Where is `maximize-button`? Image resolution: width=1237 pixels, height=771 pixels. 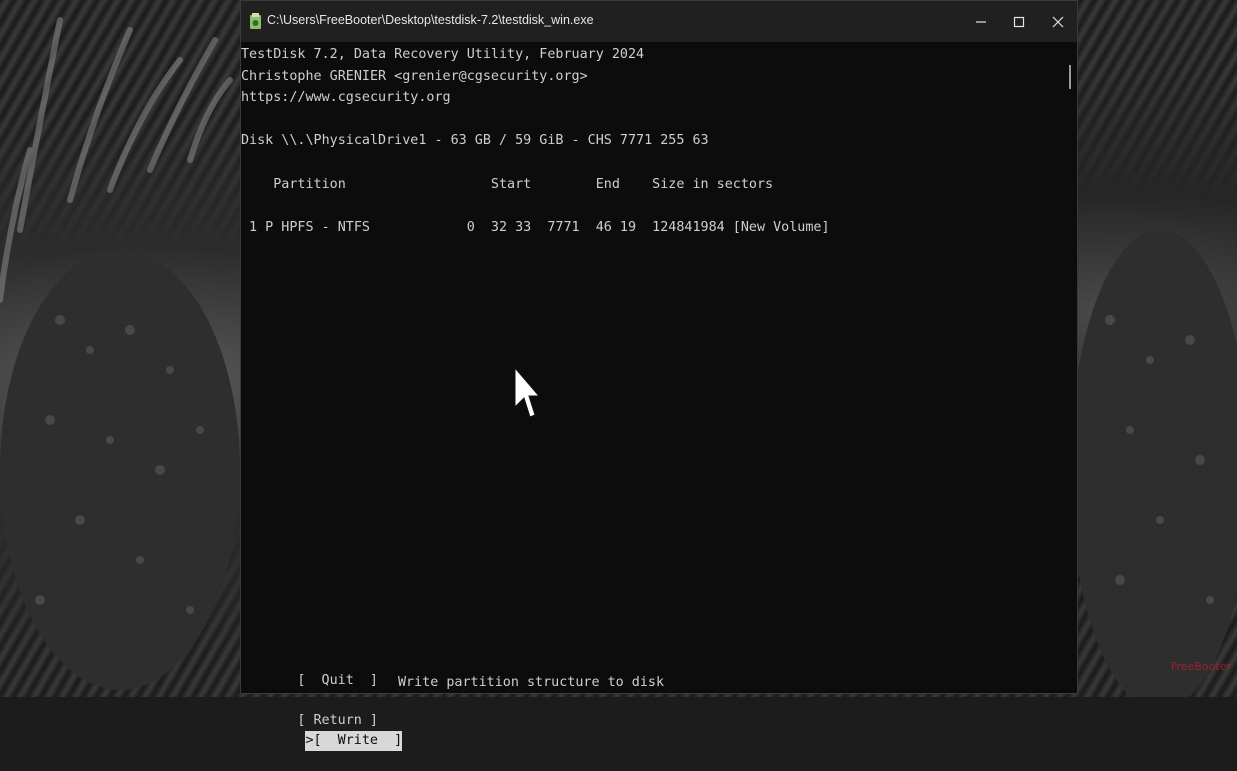 maximize-button is located at coordinates (1019, 21).